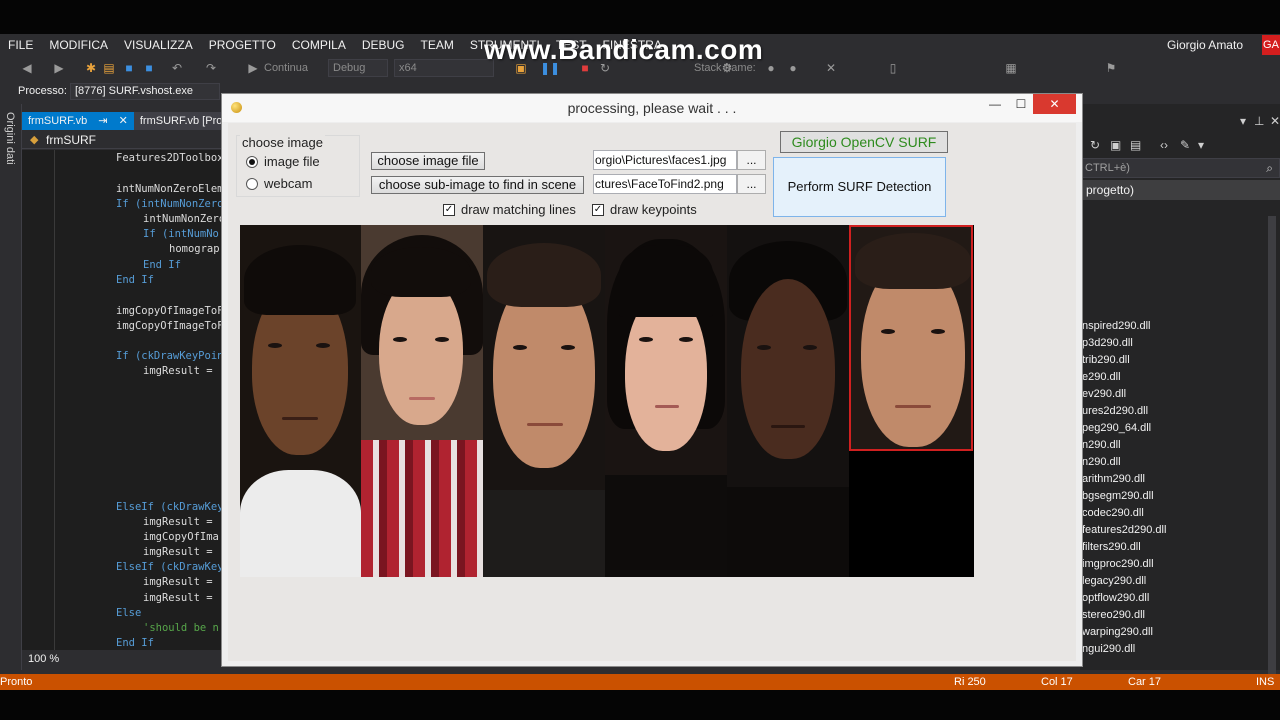 The width and height of the screenshot is (1280, 720). Describe the element at coordinates (859, 187) in the screenshot. I see `perform-surf-detection-button: Perform SURF Detection` at that location.